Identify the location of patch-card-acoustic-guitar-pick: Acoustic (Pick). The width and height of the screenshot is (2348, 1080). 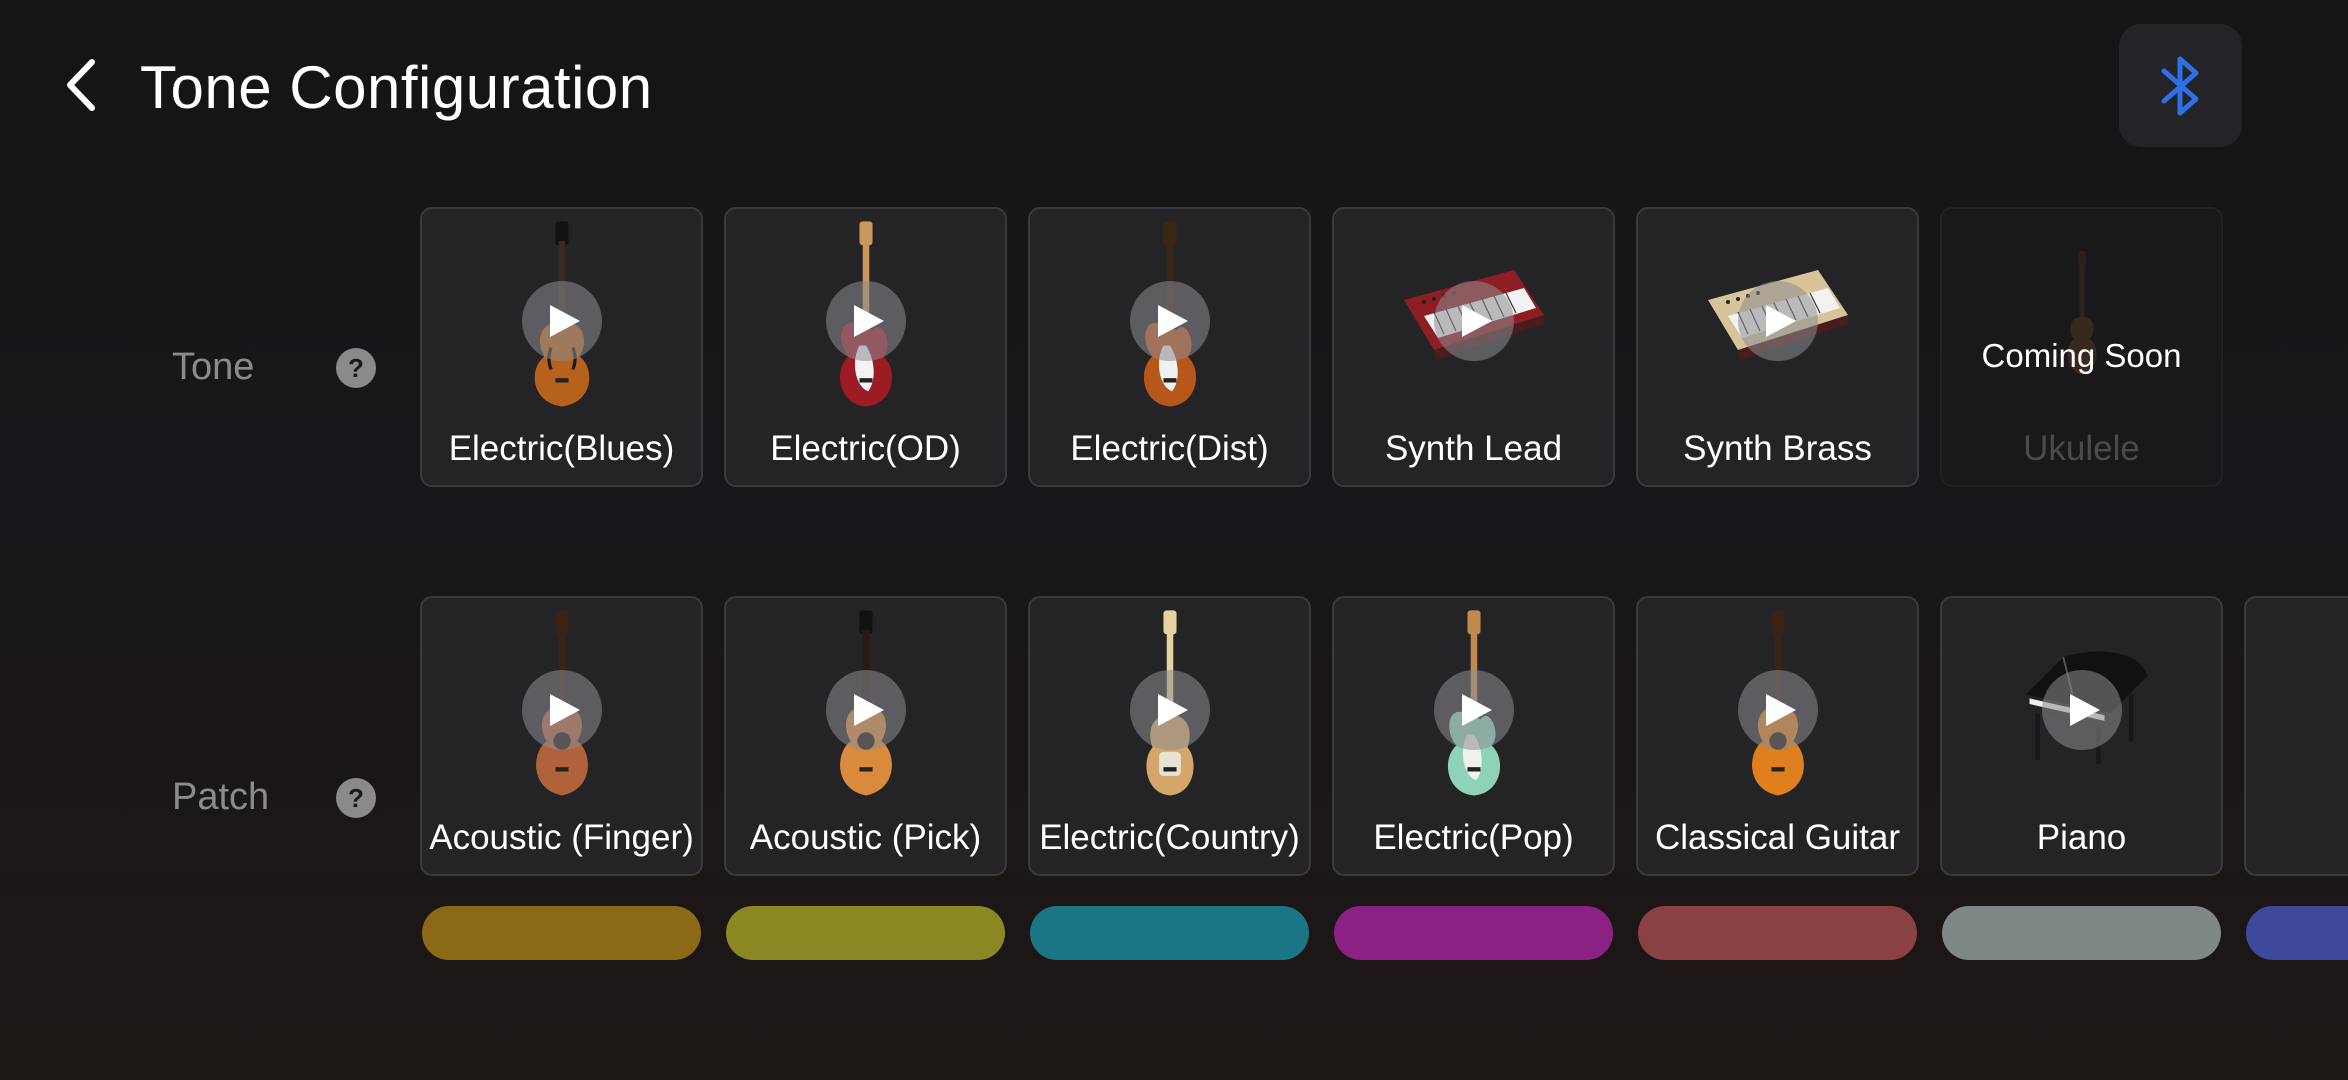
(865, 736).